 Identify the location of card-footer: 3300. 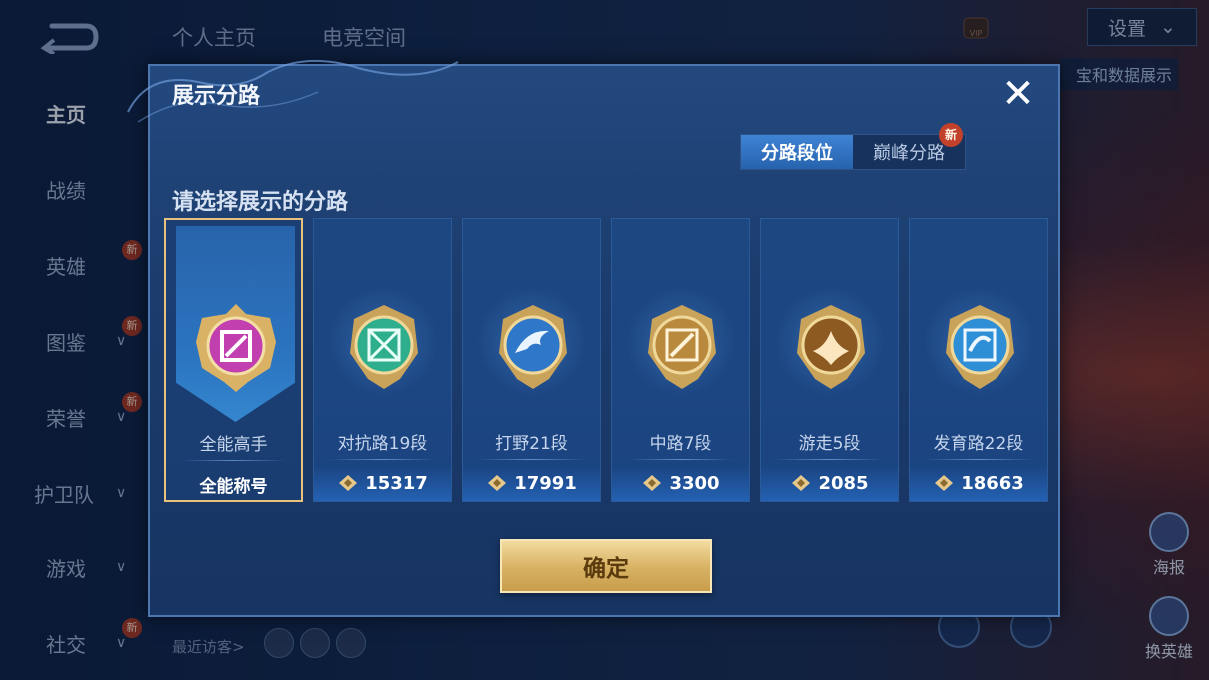
(680, 483).